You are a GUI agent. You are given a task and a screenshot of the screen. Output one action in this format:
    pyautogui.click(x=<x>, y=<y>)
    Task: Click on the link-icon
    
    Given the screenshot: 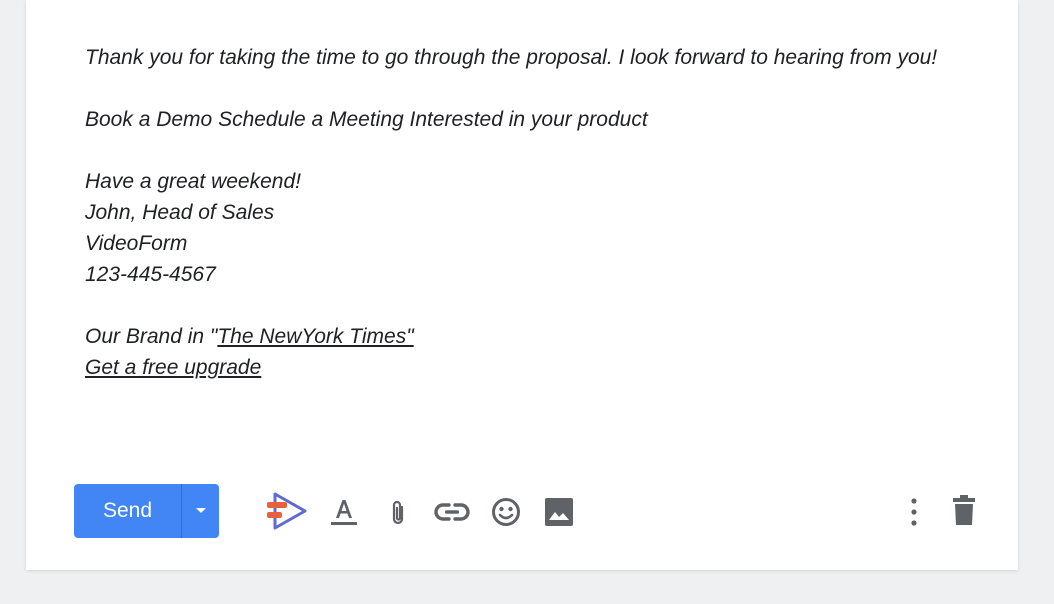 What is the action you would take?
    pyautogui.click(x=452, y=512)
    